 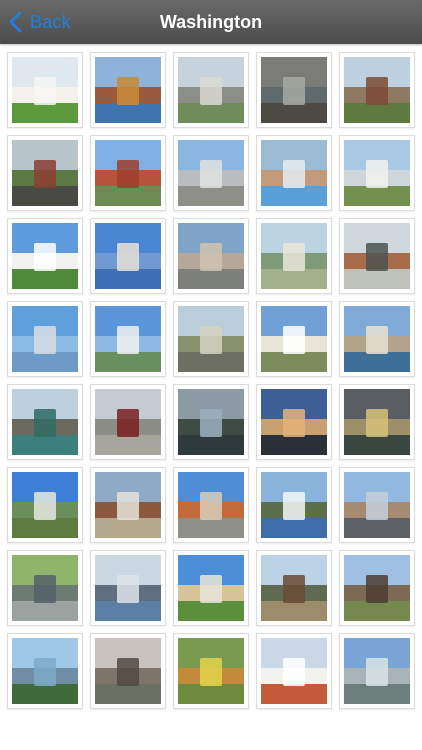 I want to click on back-button: Back, so click(x=39, y=22).